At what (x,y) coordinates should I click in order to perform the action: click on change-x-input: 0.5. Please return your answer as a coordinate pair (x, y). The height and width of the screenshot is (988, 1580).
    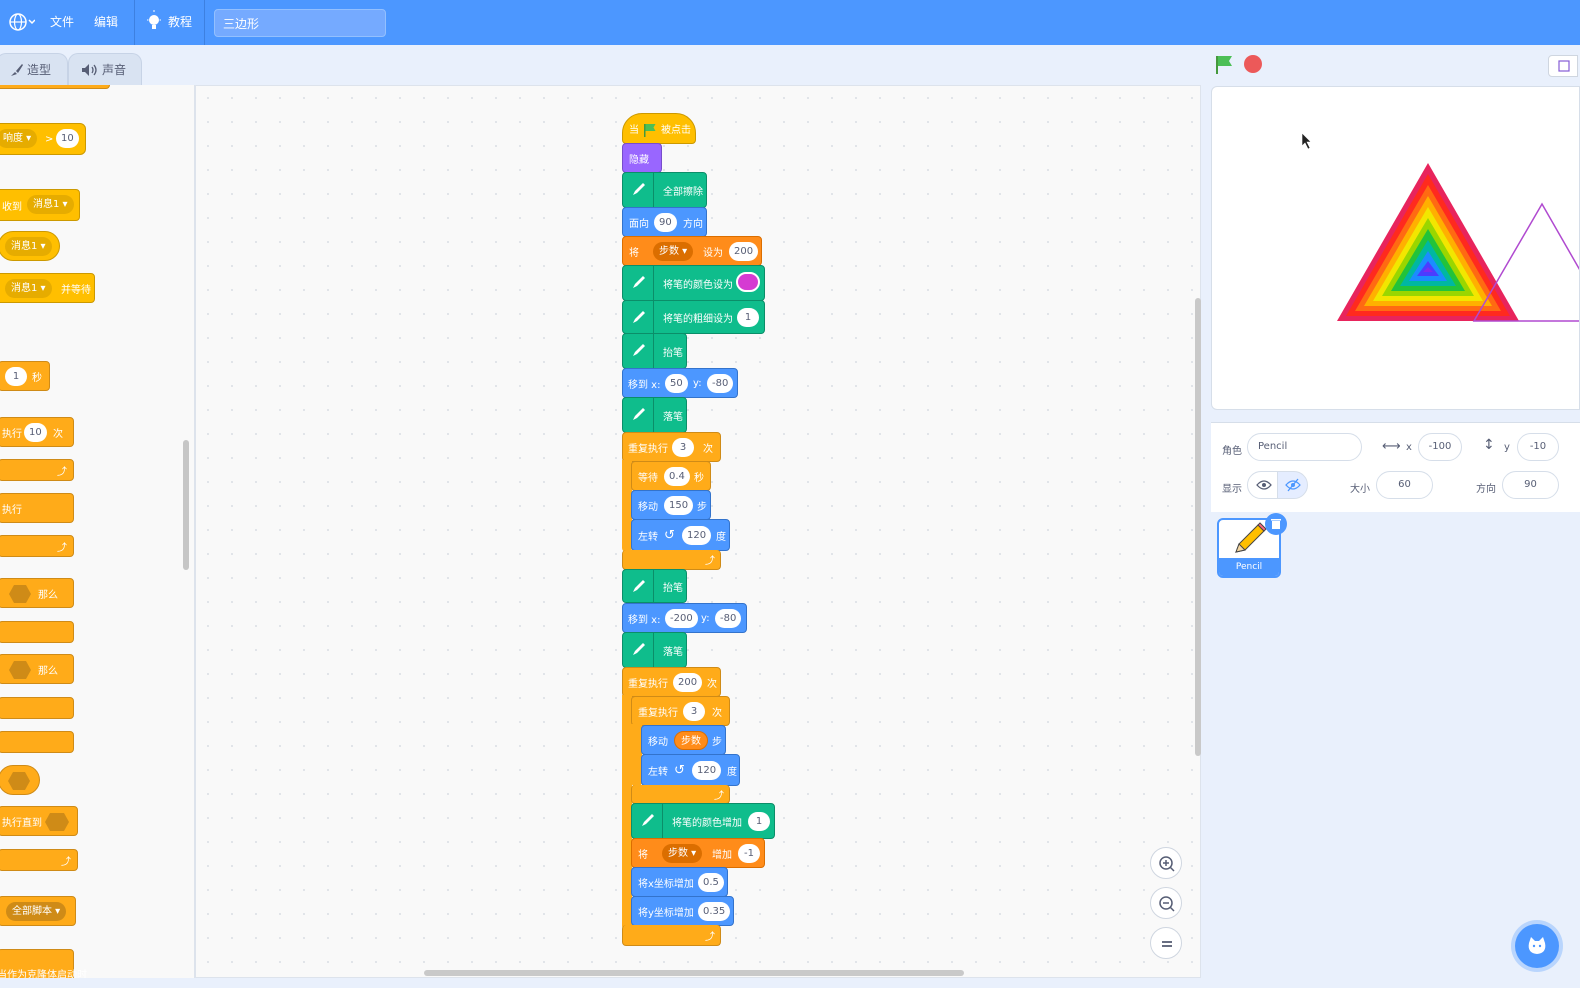
    Looking at the image, I should click on (711, 882).